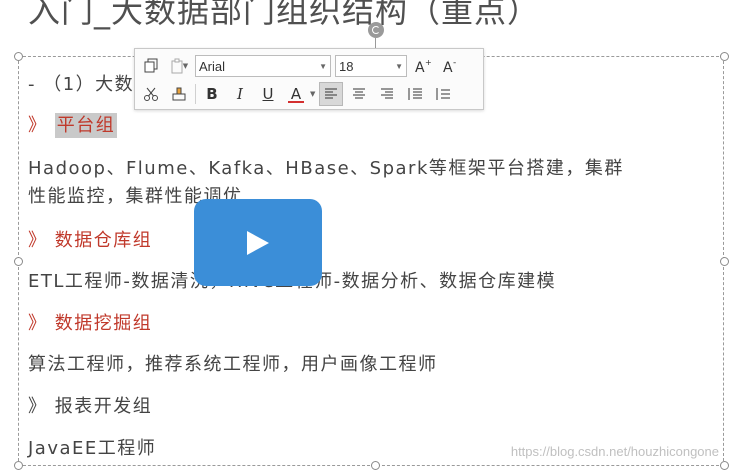 The image size is (729, 470). What do you see at coordinates (326, 167) in the screenshot?
I see `text-line: Hadoop、Flume、Kafka、HBase、Spark等框架平台搭建，集群` at bounding box center [326, 167].